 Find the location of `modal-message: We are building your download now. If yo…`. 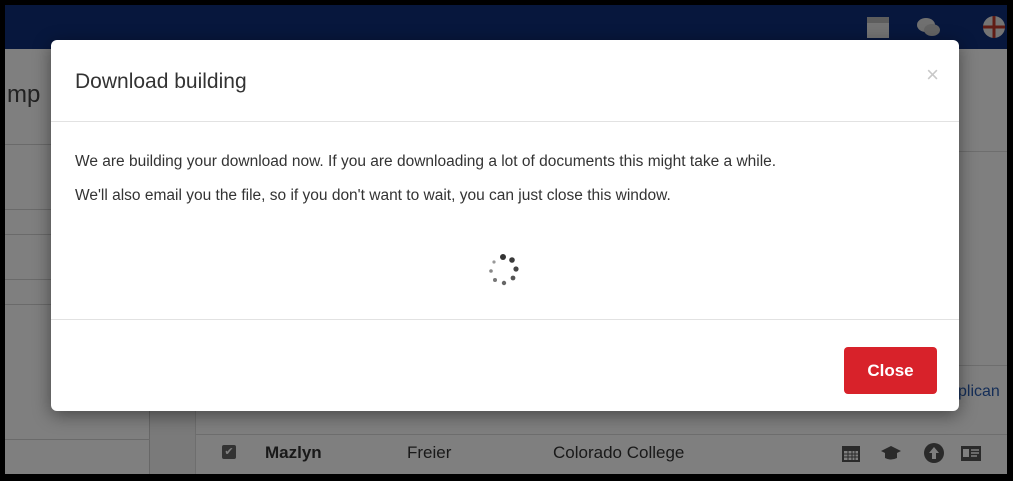

modal-message: We are building your download now. If yo… is located at coordinates (426, 161).